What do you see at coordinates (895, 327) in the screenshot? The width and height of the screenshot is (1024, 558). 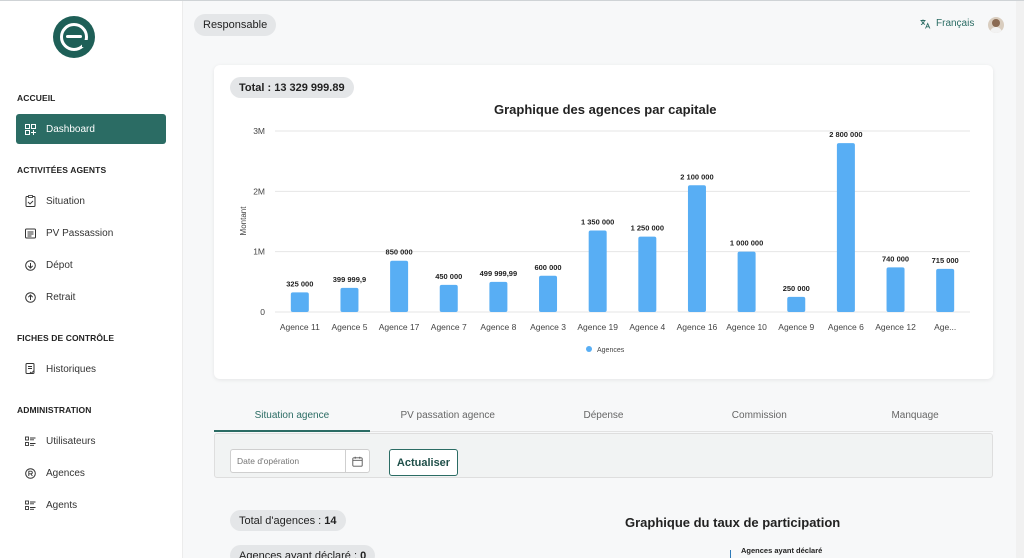 I see `x-tick-label: Agence 12` at bounding box center [895, 327].